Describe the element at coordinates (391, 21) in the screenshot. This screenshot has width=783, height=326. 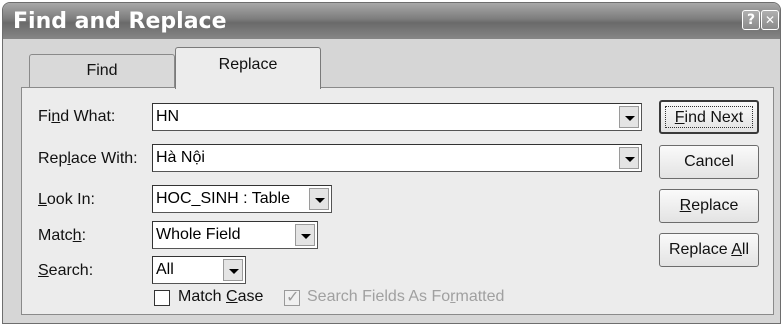
I see `title-bar: Find and Replace ? ✕` at that location.